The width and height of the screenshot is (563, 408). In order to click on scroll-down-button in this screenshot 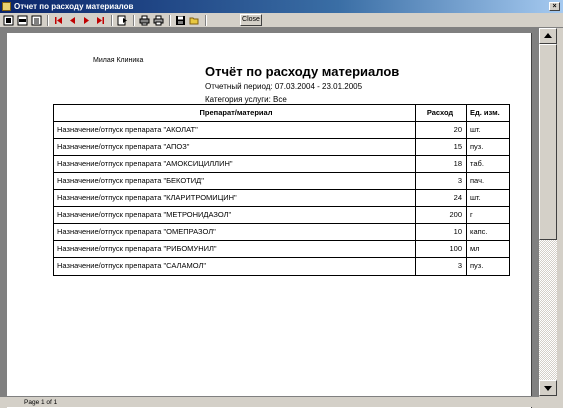, I will do `click(548, 388)`.